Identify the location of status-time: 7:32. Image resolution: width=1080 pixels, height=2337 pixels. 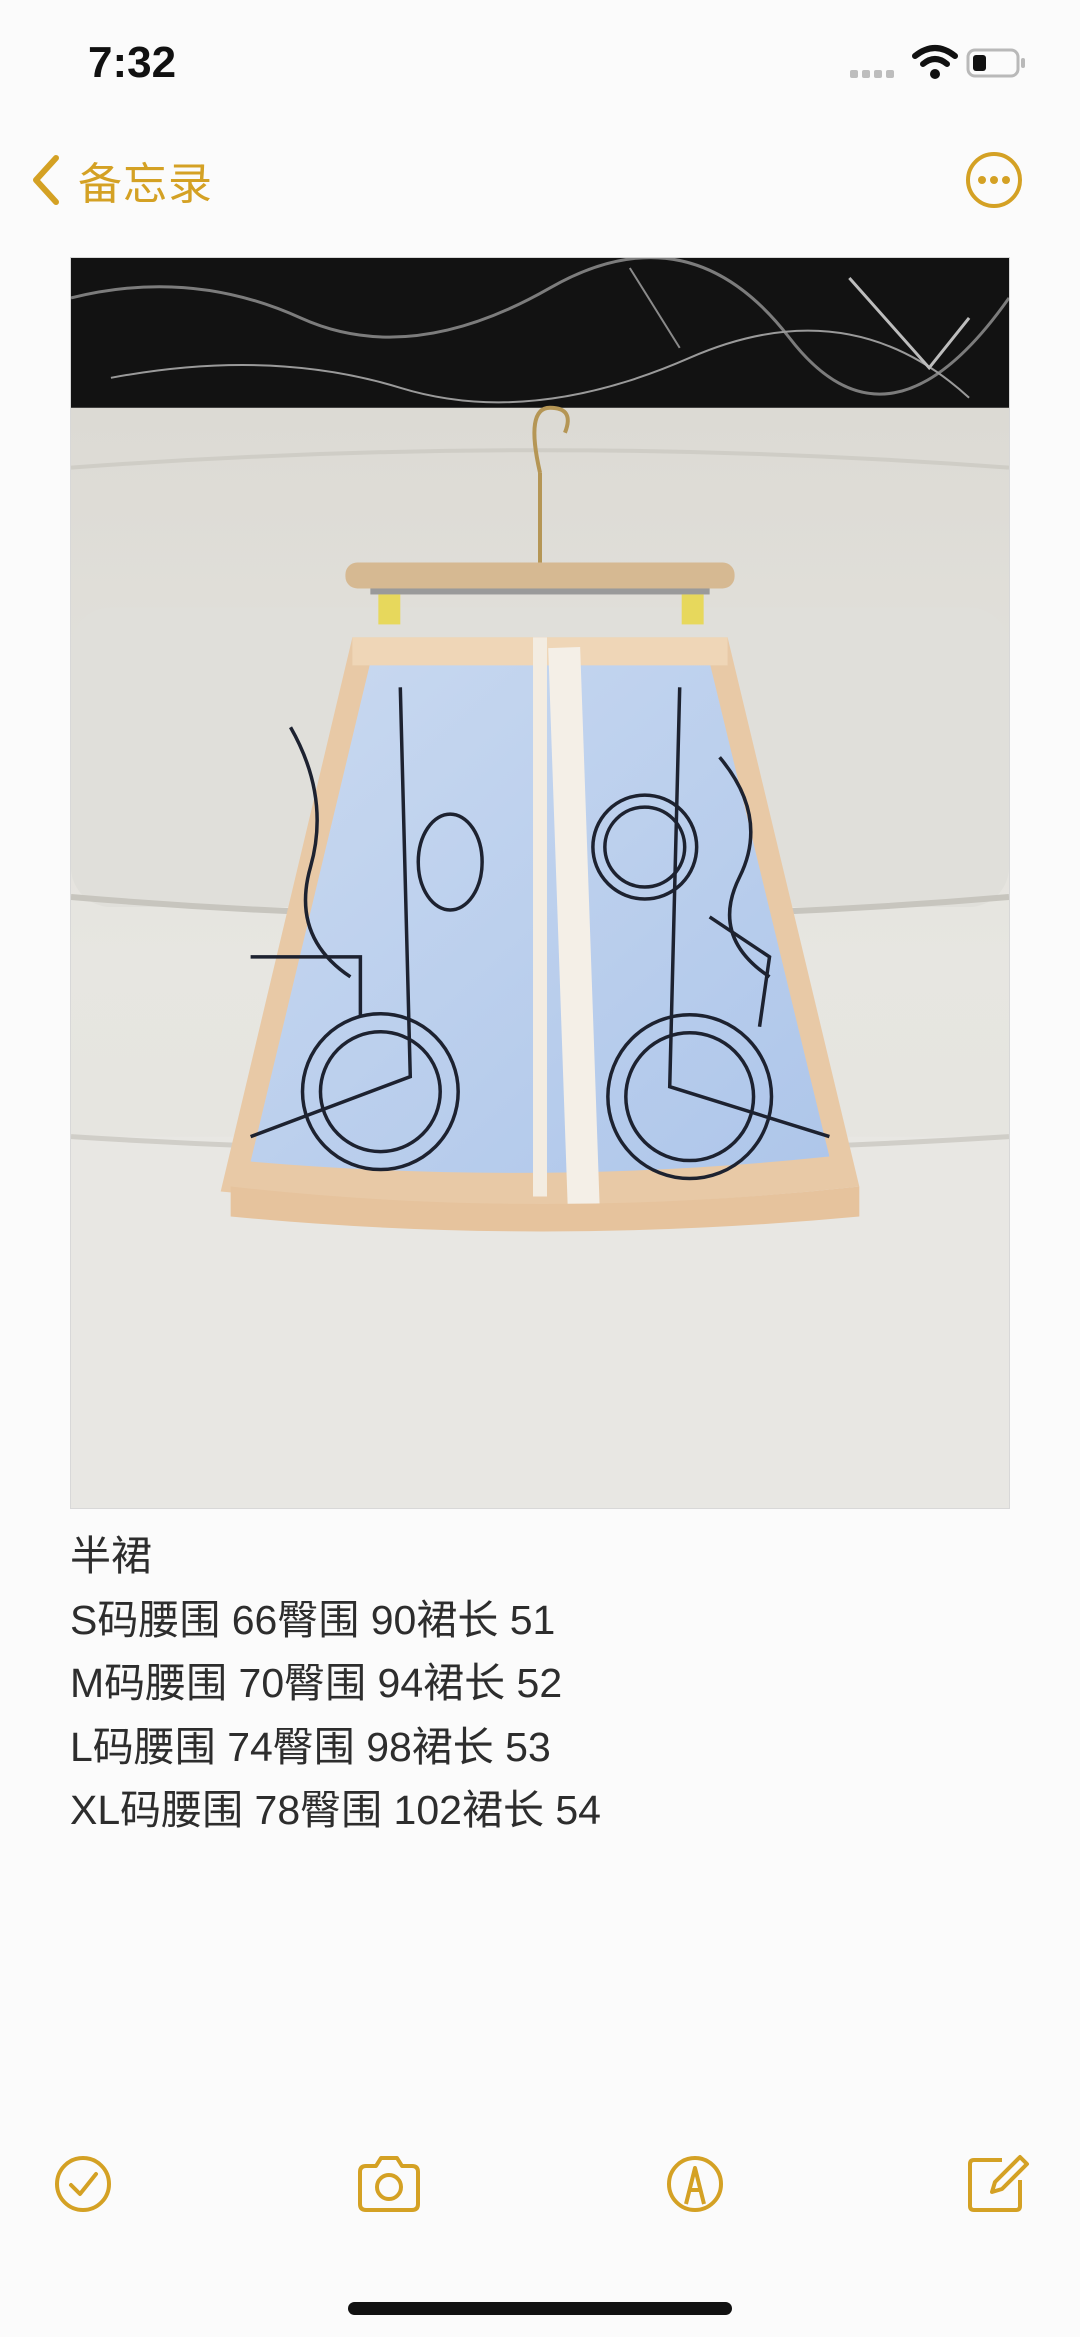
(132, 62).